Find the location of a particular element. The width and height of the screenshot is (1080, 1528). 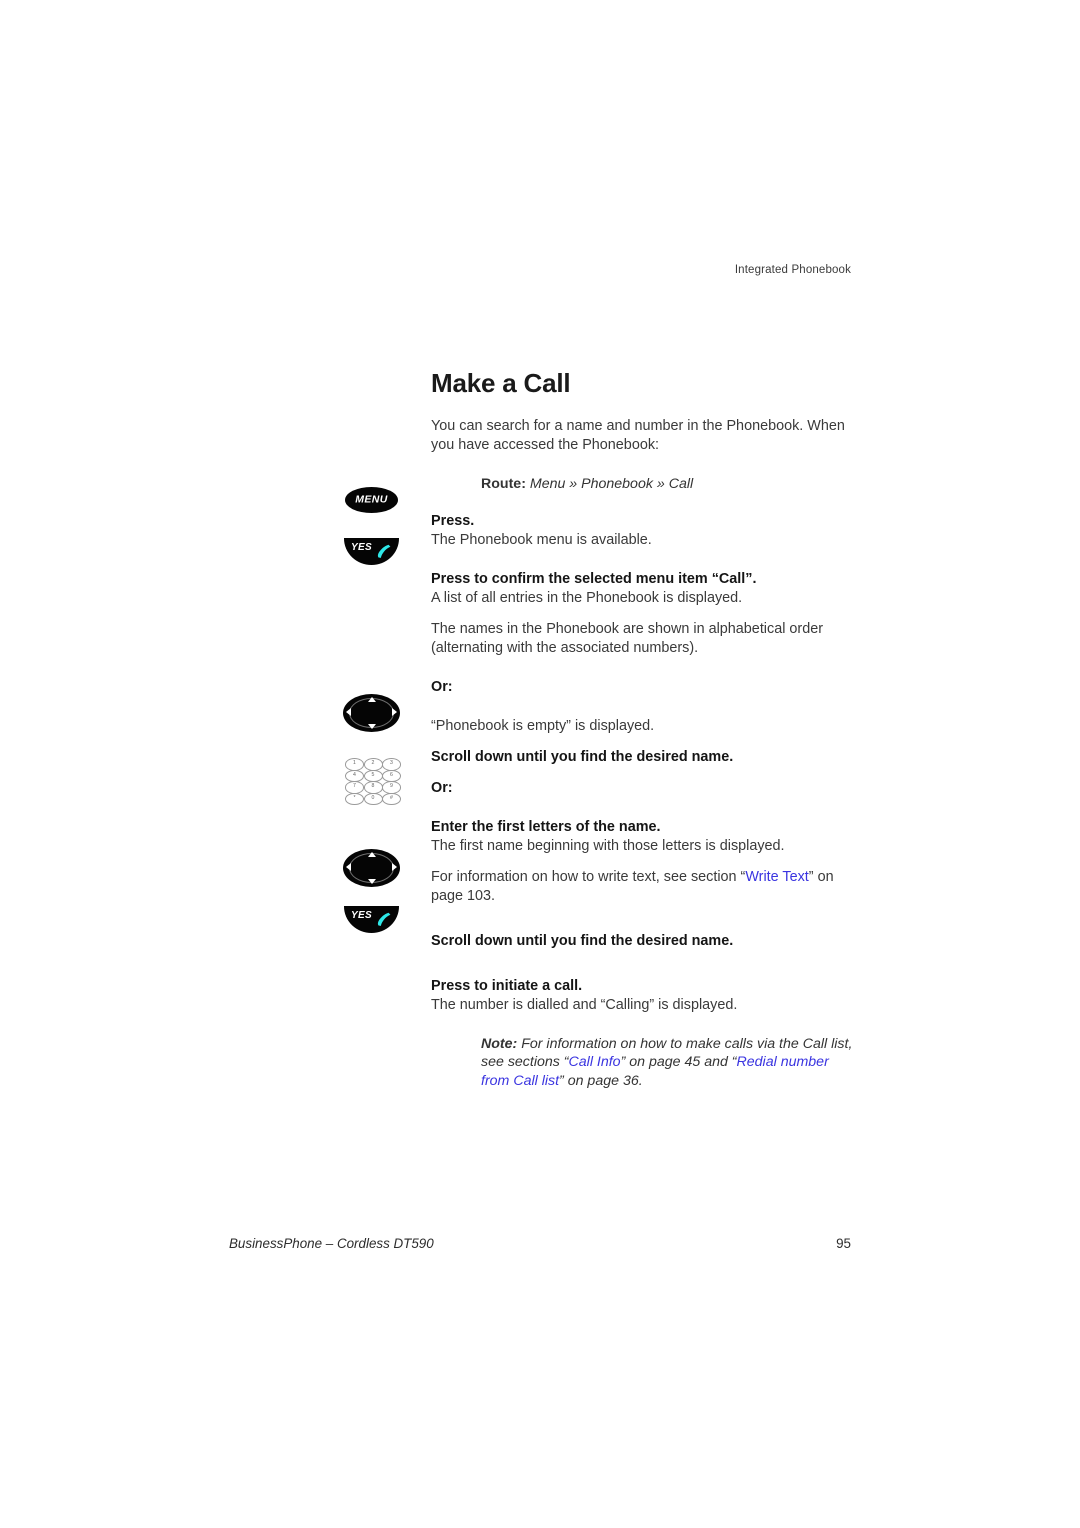

dial-key-2: 2 is located at coordinates (373, 764).